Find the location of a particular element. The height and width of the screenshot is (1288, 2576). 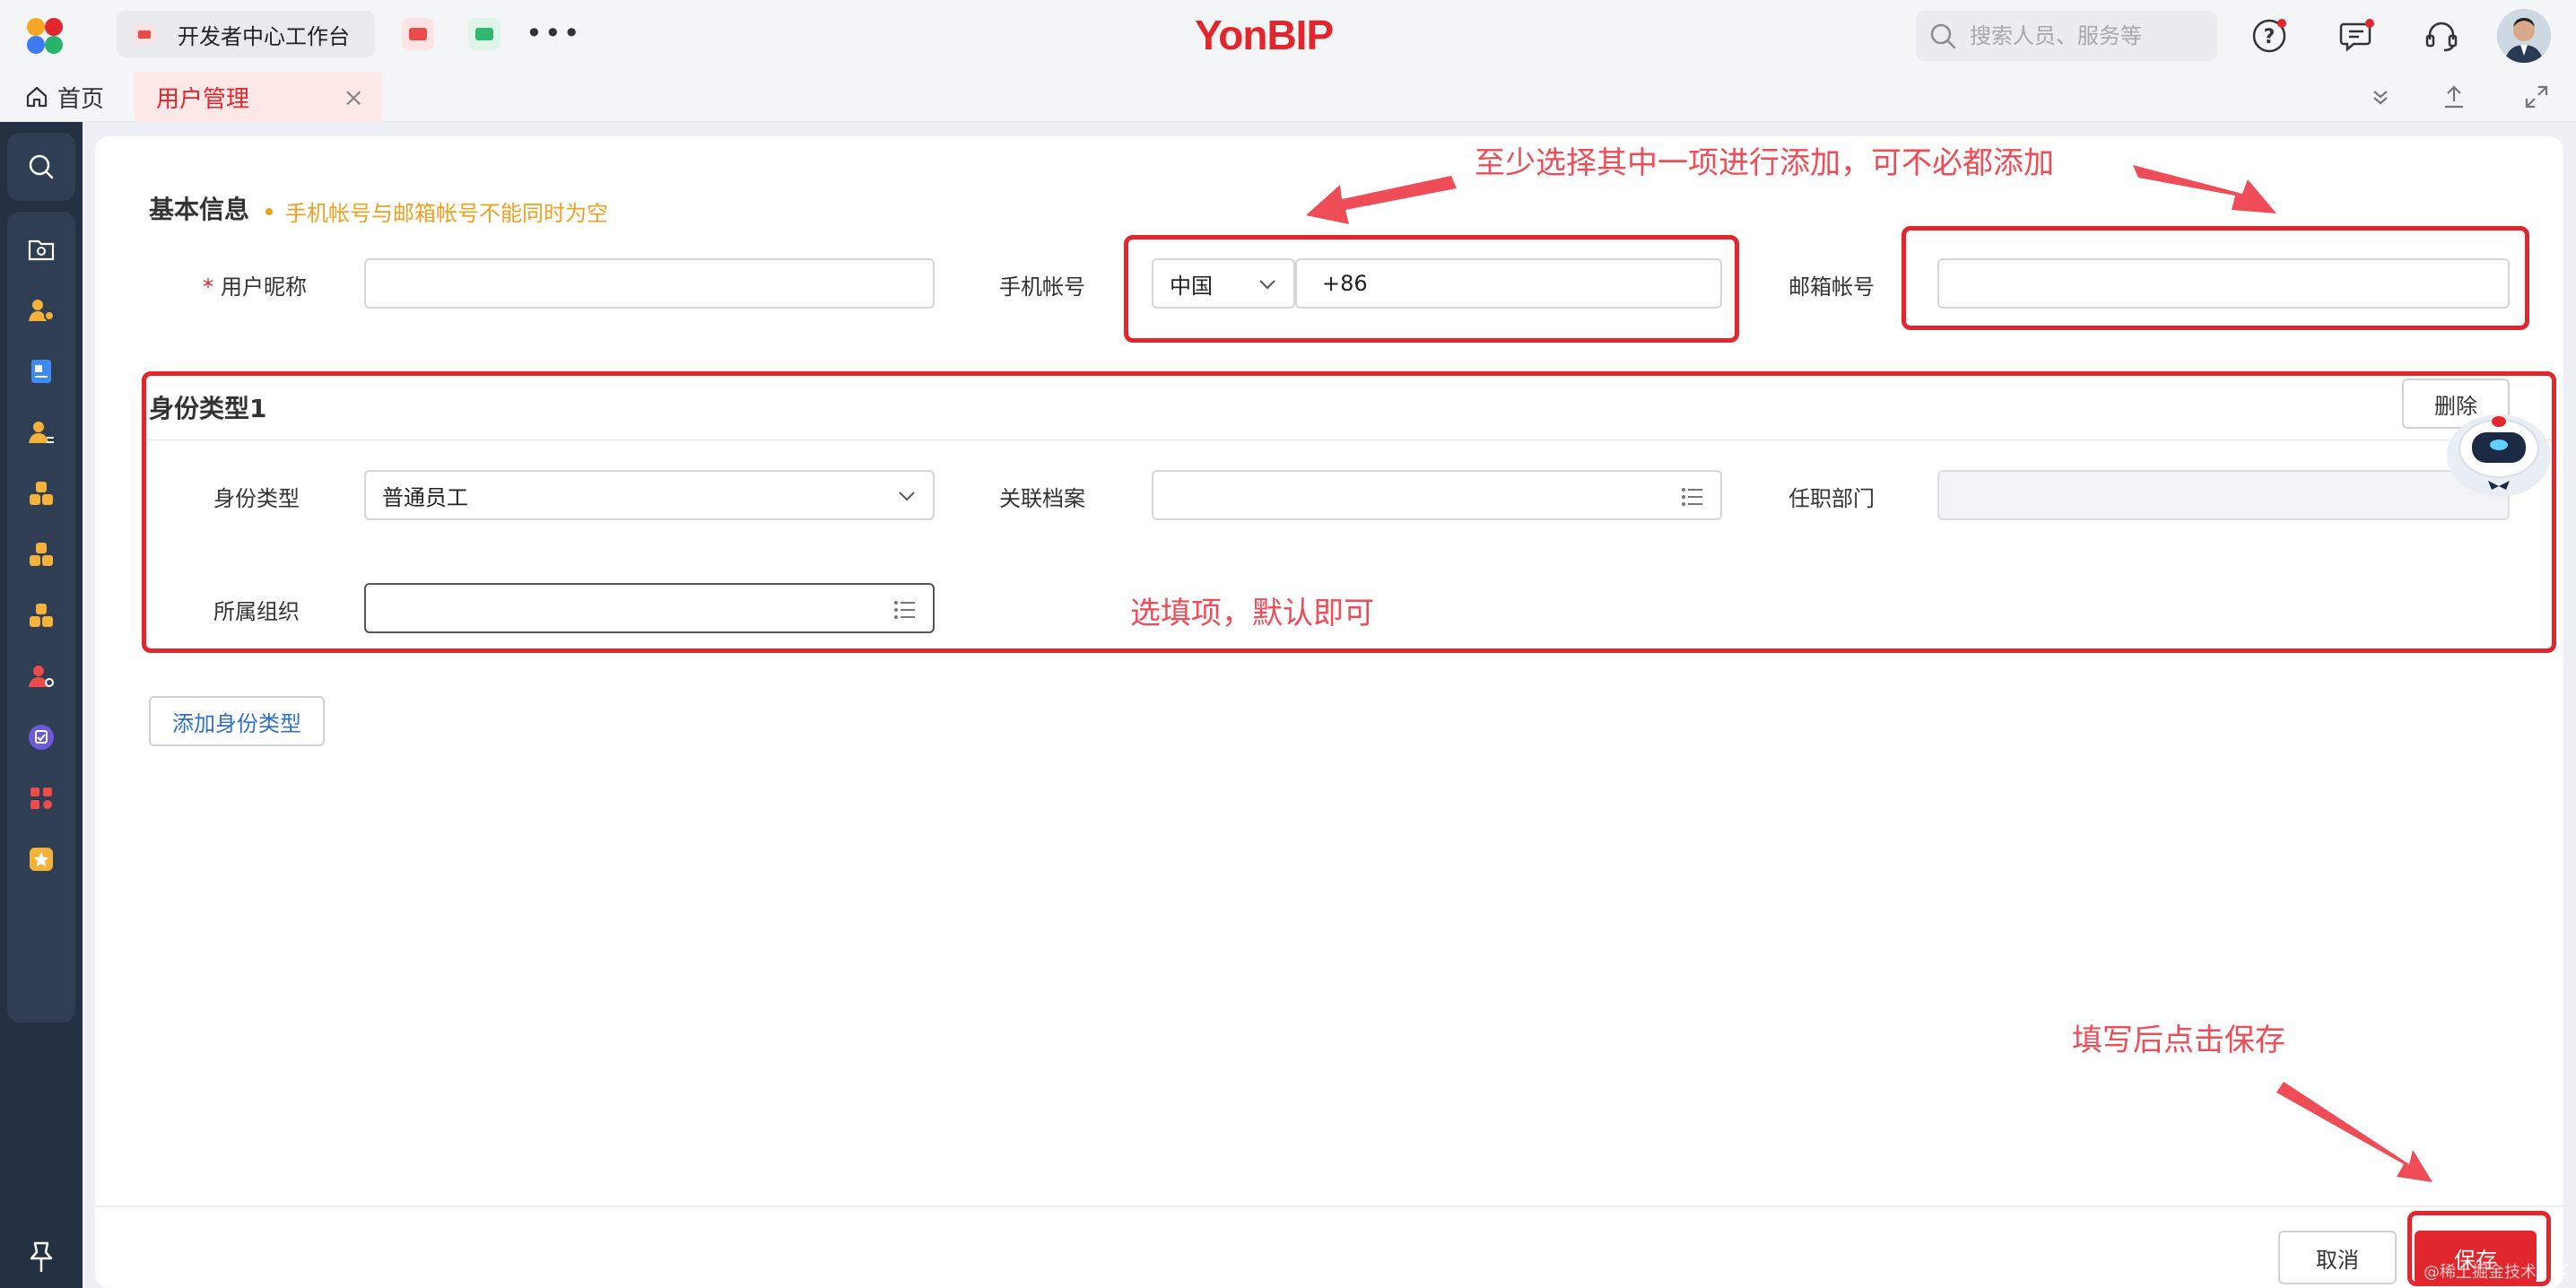

help-button: ? is located at coordinates (2269, 36).